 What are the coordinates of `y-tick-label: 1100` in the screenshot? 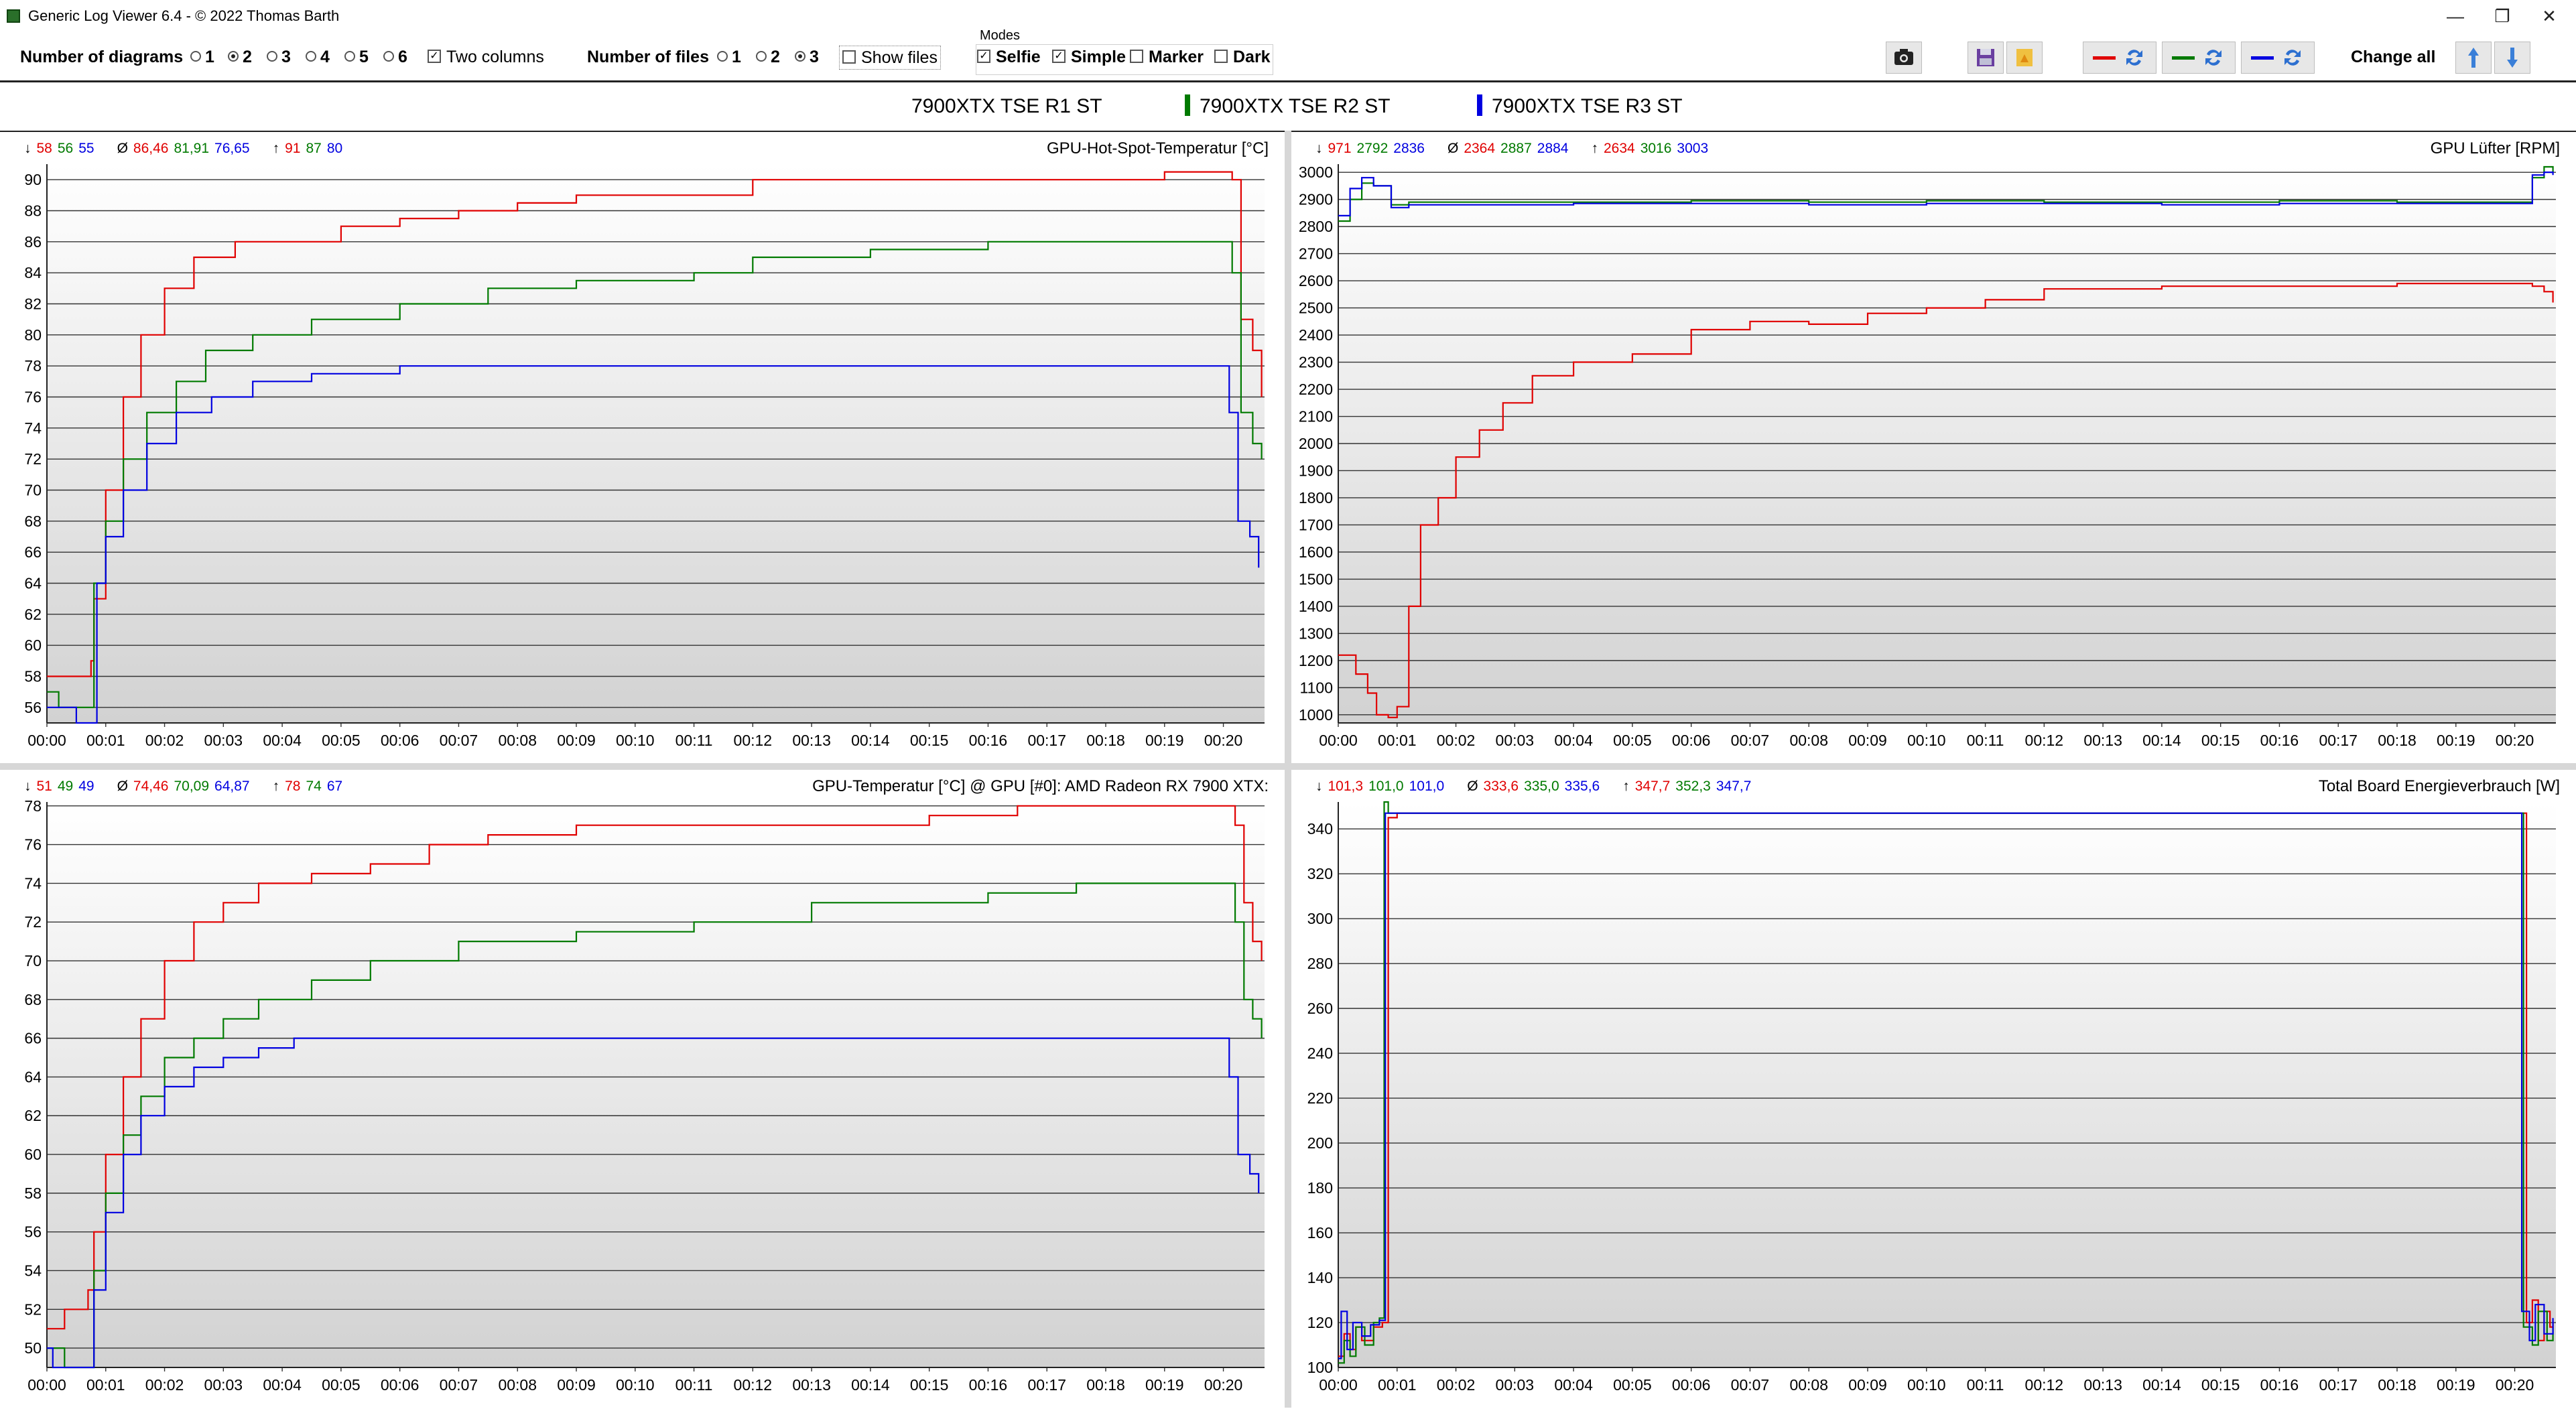 It's located at (1316, 688).